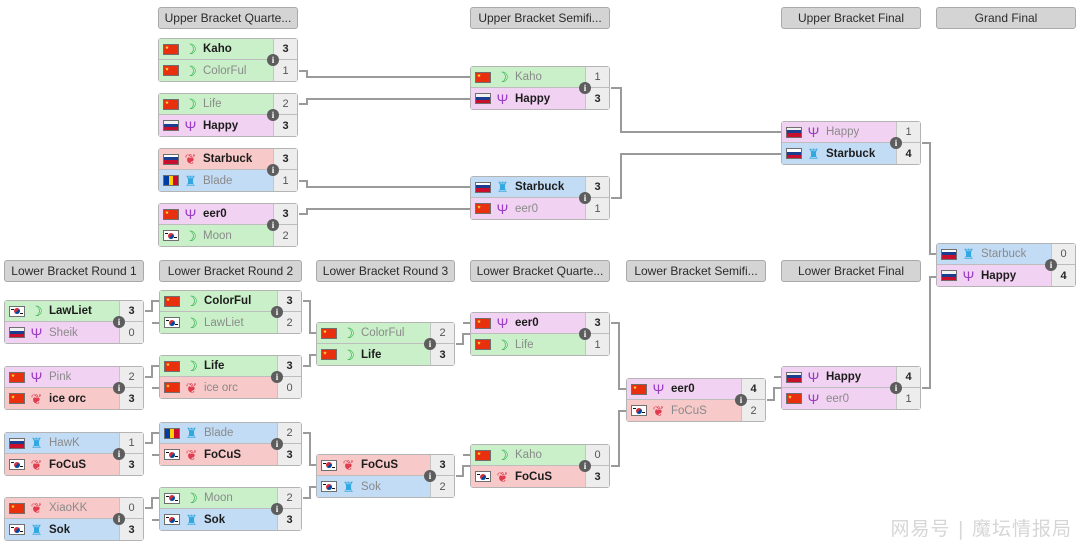 This screenshot has width=1080, height=547. What do you see at coordinates (74, 271) in the screenshot?
I see `round-header-lbr1: Lower Bracket Round 1` at bounding box center [74, 271].